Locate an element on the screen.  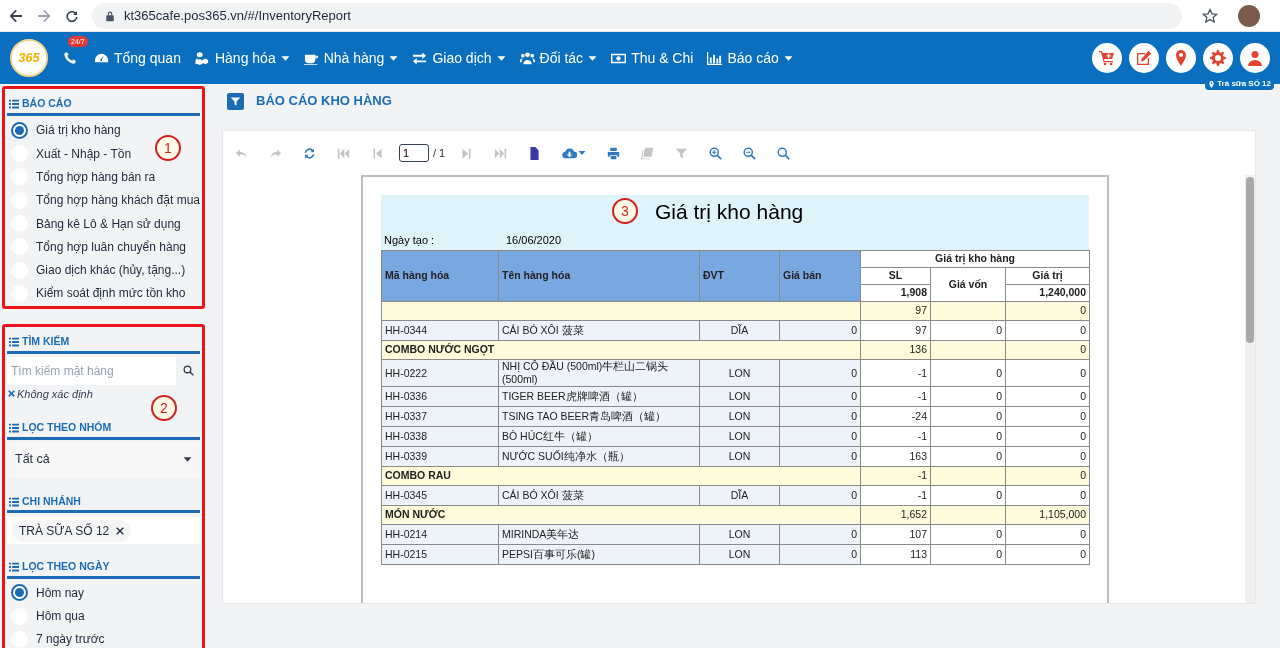
created-date: 16/06/2020 is located at coordinates (534, 240).